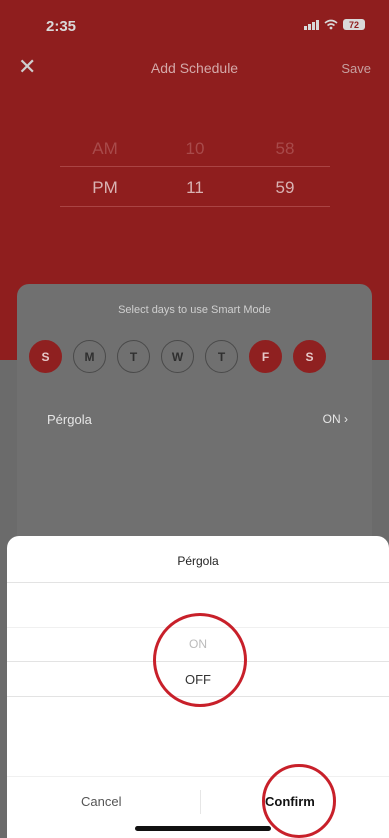 The image size is (389, 838). What do you see at coordinates (101, 801) in the screenshot?
I see `cancel-button: Cancel` at bounding box center [101, 801].